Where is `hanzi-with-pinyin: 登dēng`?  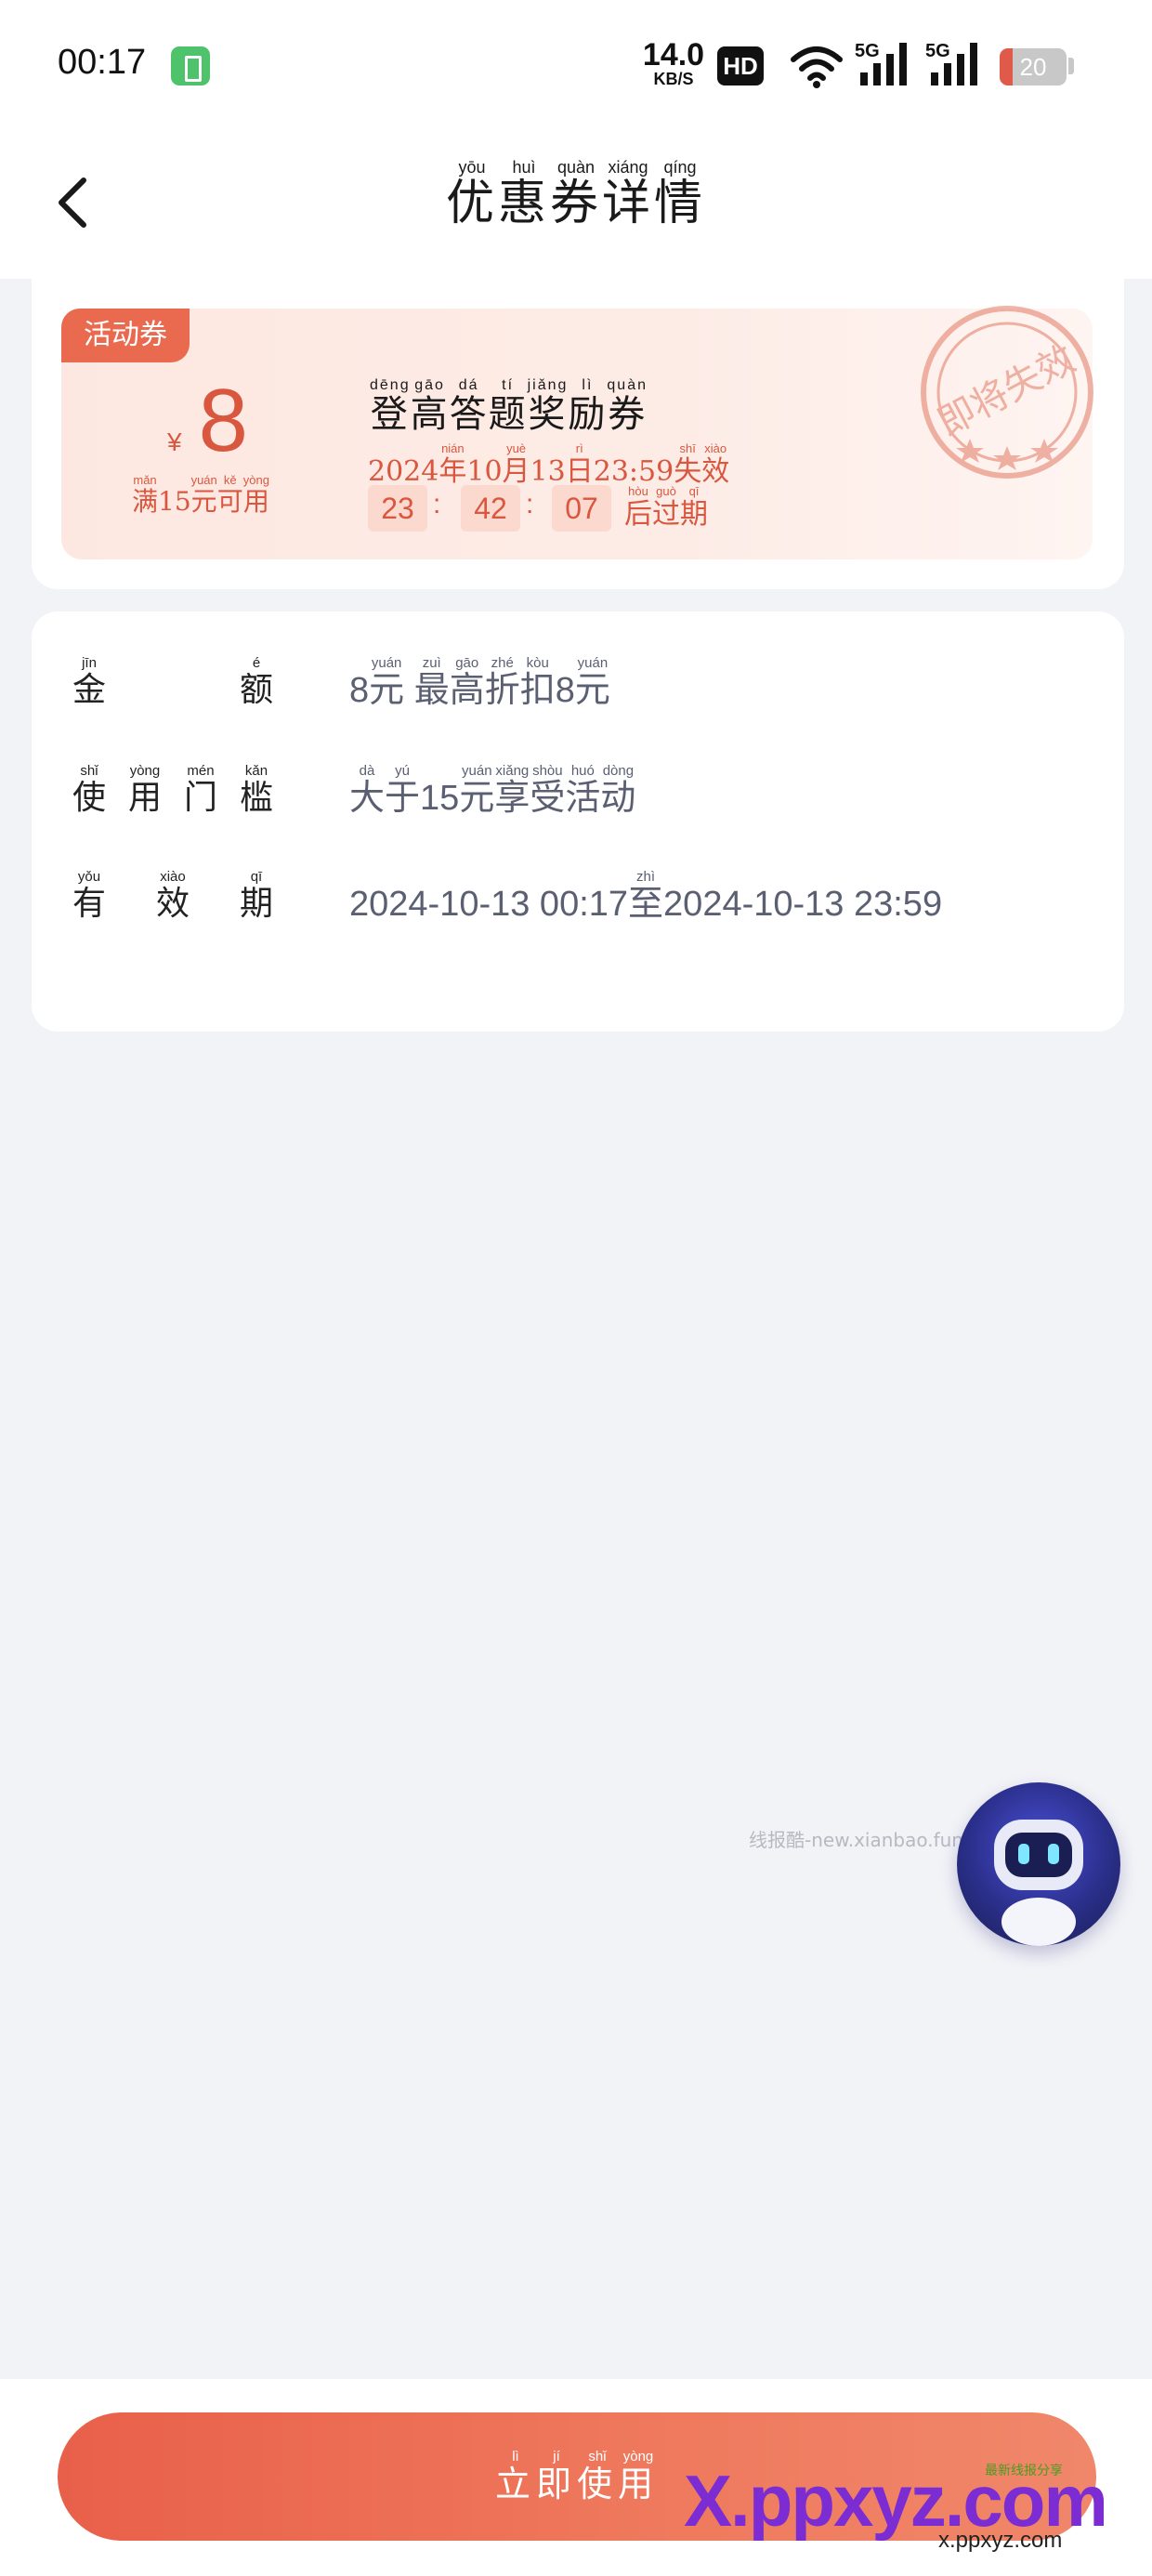
hanzi-with-pinyin: 登dēng is located at coordinates (390, 406).